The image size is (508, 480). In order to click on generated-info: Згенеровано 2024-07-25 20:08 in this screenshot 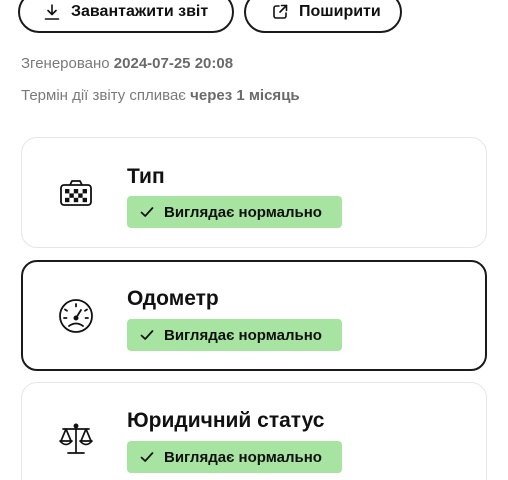, I will do `click(127, 63)`.